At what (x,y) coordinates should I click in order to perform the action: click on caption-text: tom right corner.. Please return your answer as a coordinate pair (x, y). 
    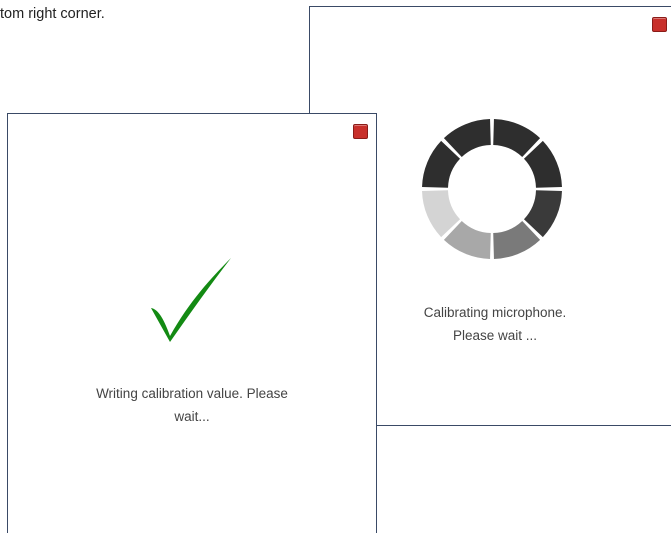
    Looking at the image, I should click on (52, 14).